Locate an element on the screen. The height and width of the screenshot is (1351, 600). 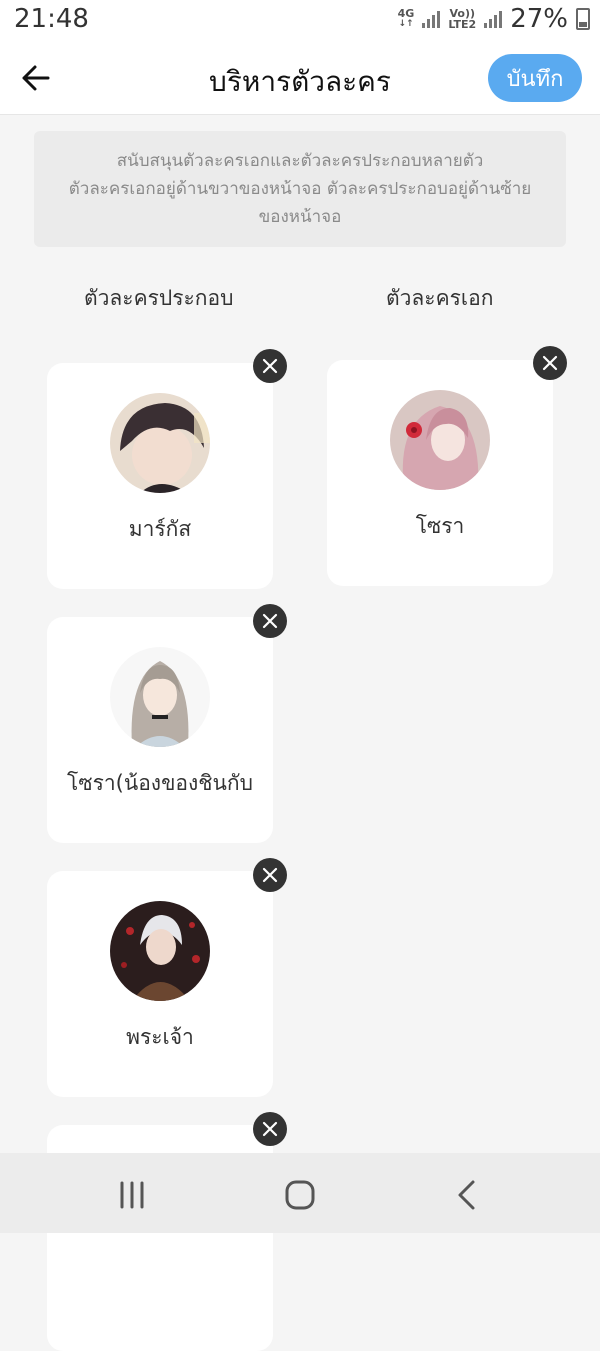
character-name: พระเจ้า is located at coordinates (160, 1037).